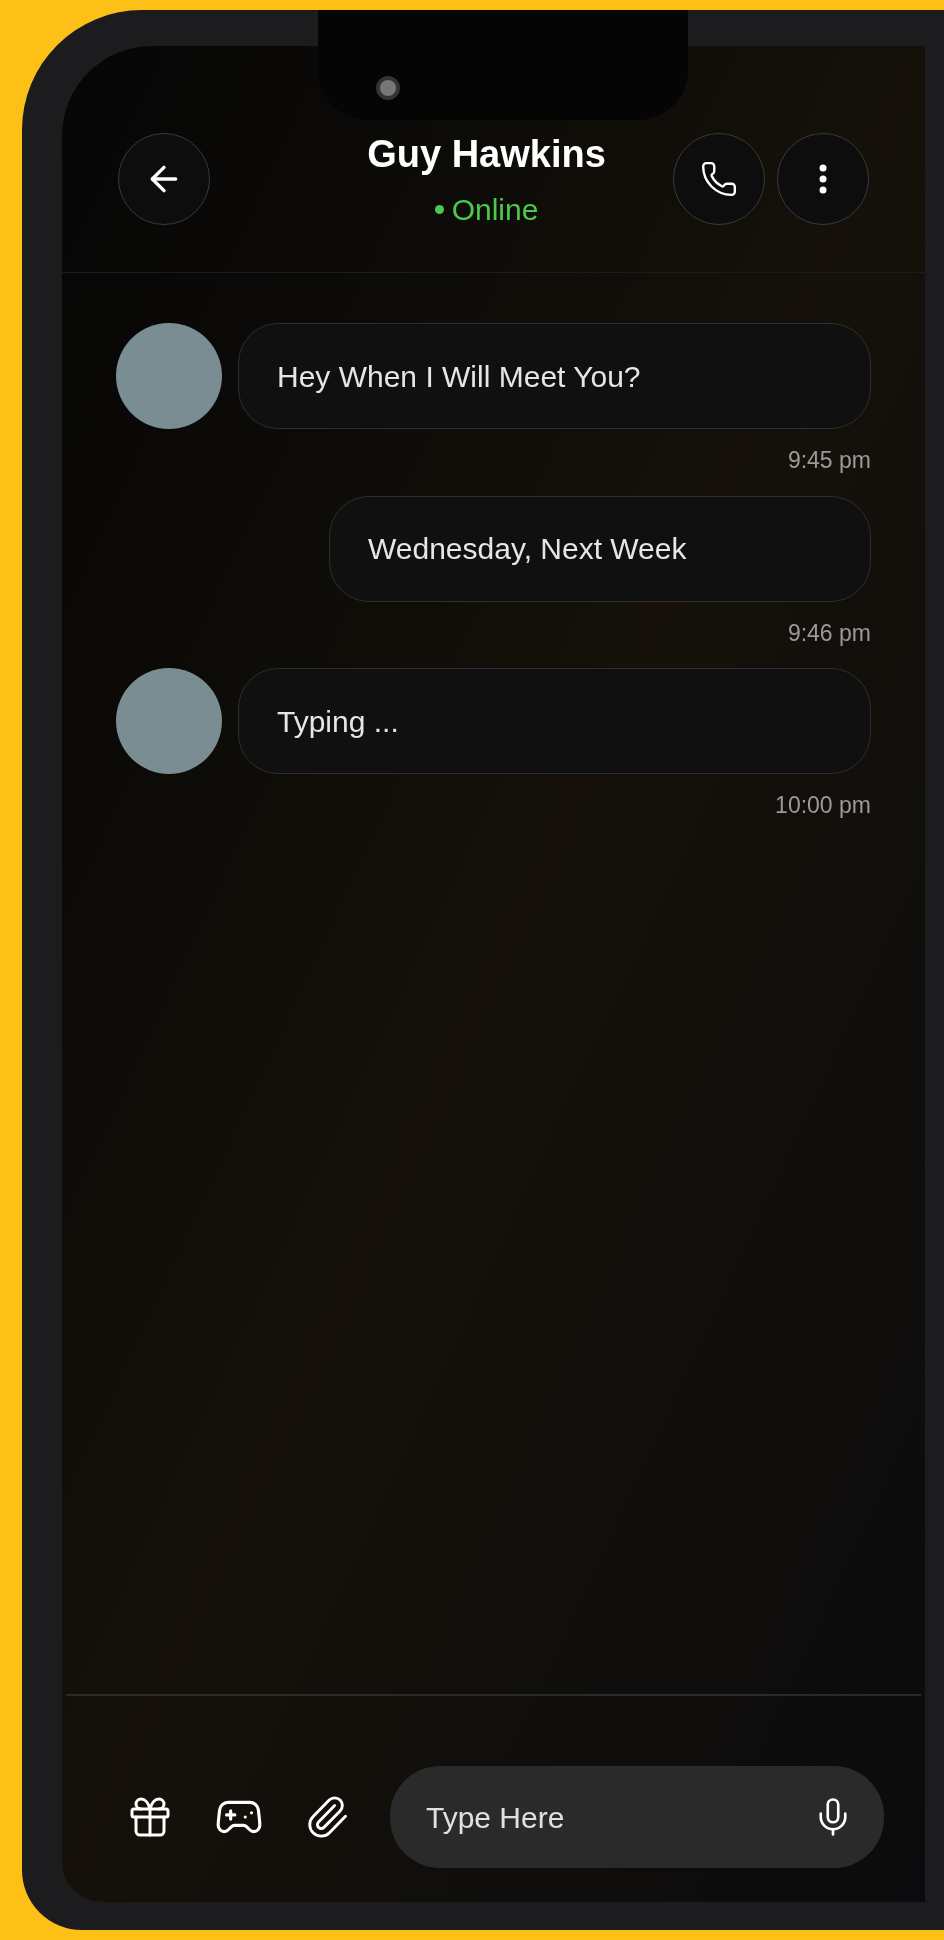 The width and height of the screenshot is (944, 1940). I want to click on message-time: 9:45 pm, so click(829, 460).